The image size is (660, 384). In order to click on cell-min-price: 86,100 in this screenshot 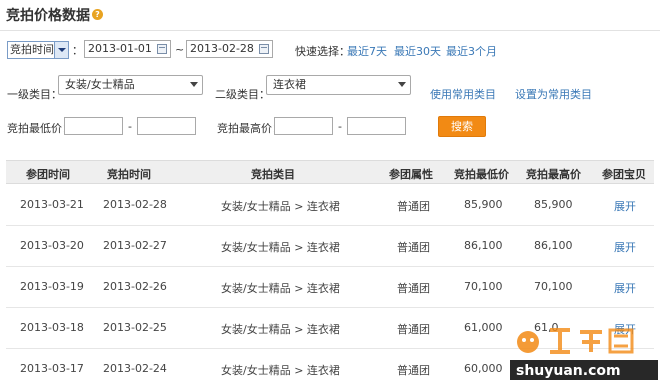, I will do `click(483, 245)`.